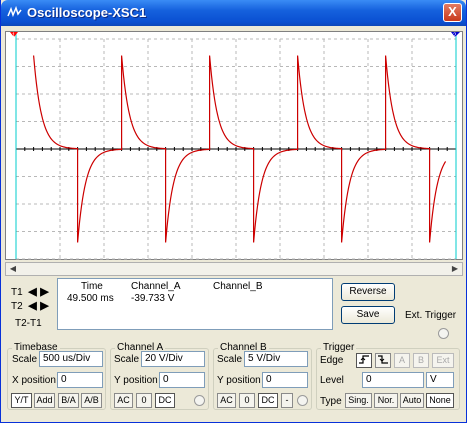 This screenshot has height=423, width=467. I want to click on t1-row: T1 ◀ ▶, so click(31, 293).